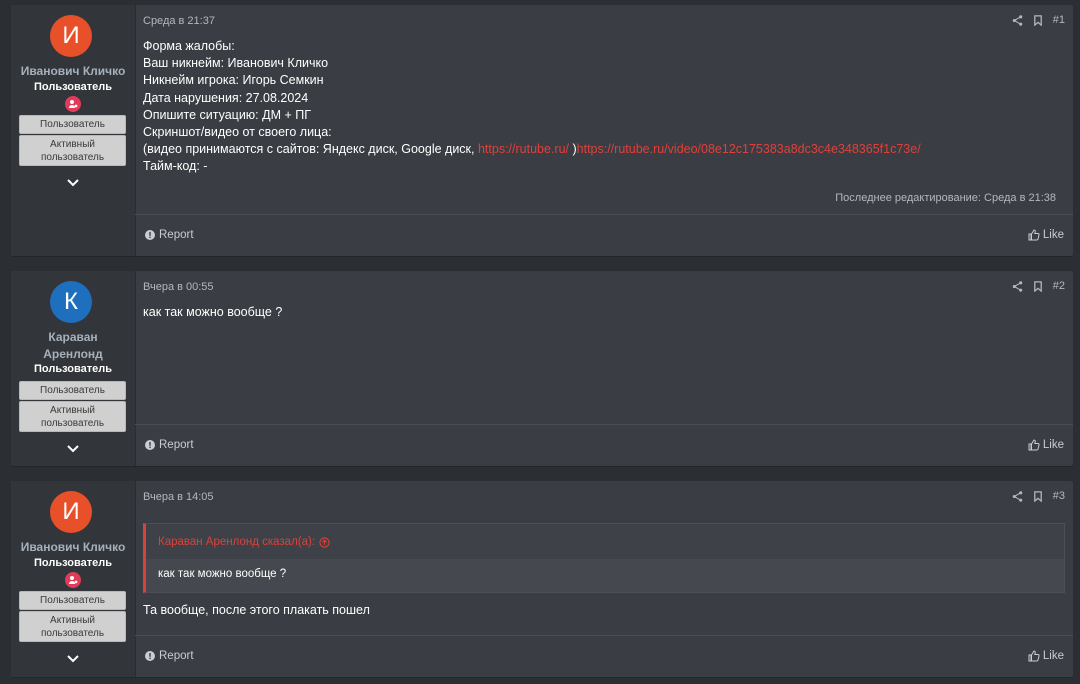 The width and height of the screenshot is (1080, 684). Describe the element at coordinates (237, 132) in the screenshot. I see `body-line: Скриншот/видео от своего лица:` at that location.